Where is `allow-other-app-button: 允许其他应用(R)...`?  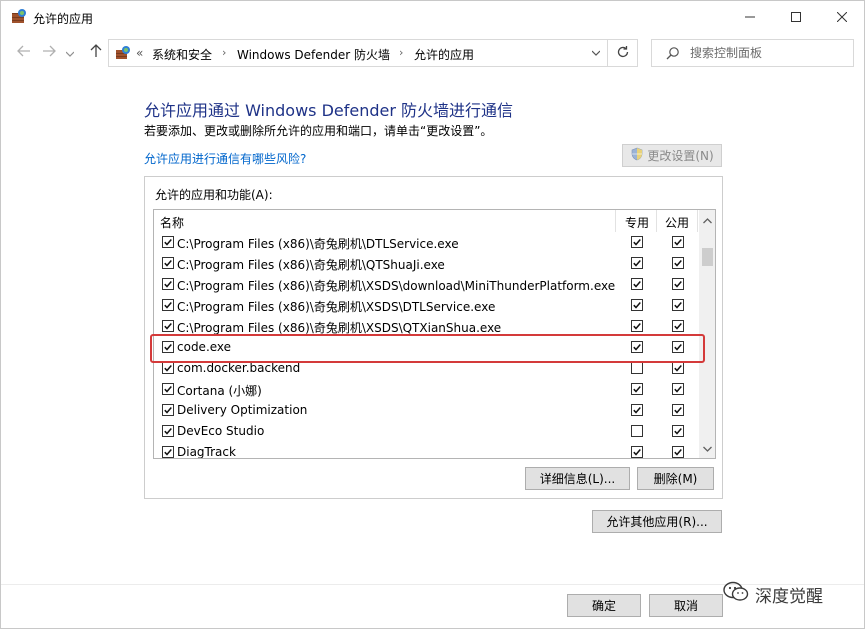 allow-other-app-button: 允许其他应用(R)... is located at coordinates (657, 521).